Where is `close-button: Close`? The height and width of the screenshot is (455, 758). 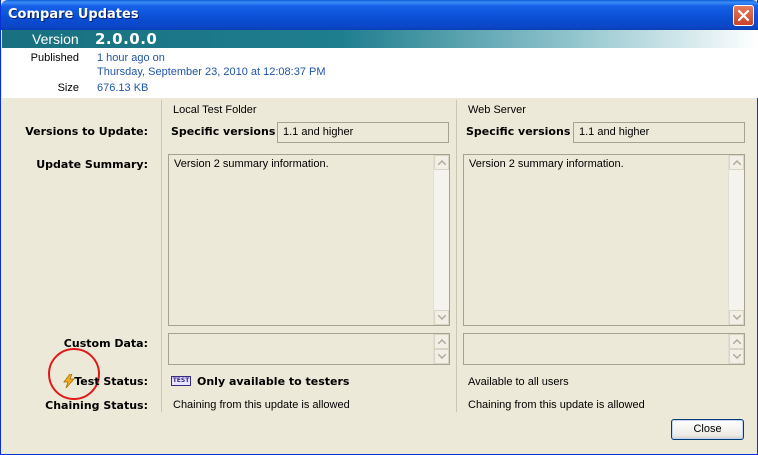 close-button: Close is located at coordinates (707, 429).